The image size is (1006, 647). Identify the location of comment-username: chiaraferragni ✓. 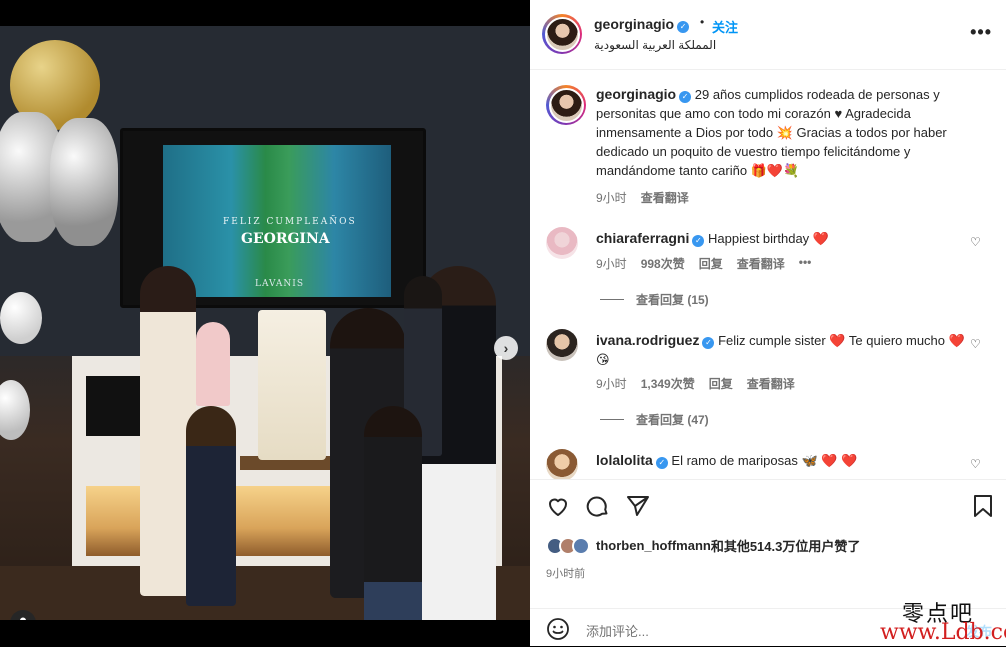
(650, 238).